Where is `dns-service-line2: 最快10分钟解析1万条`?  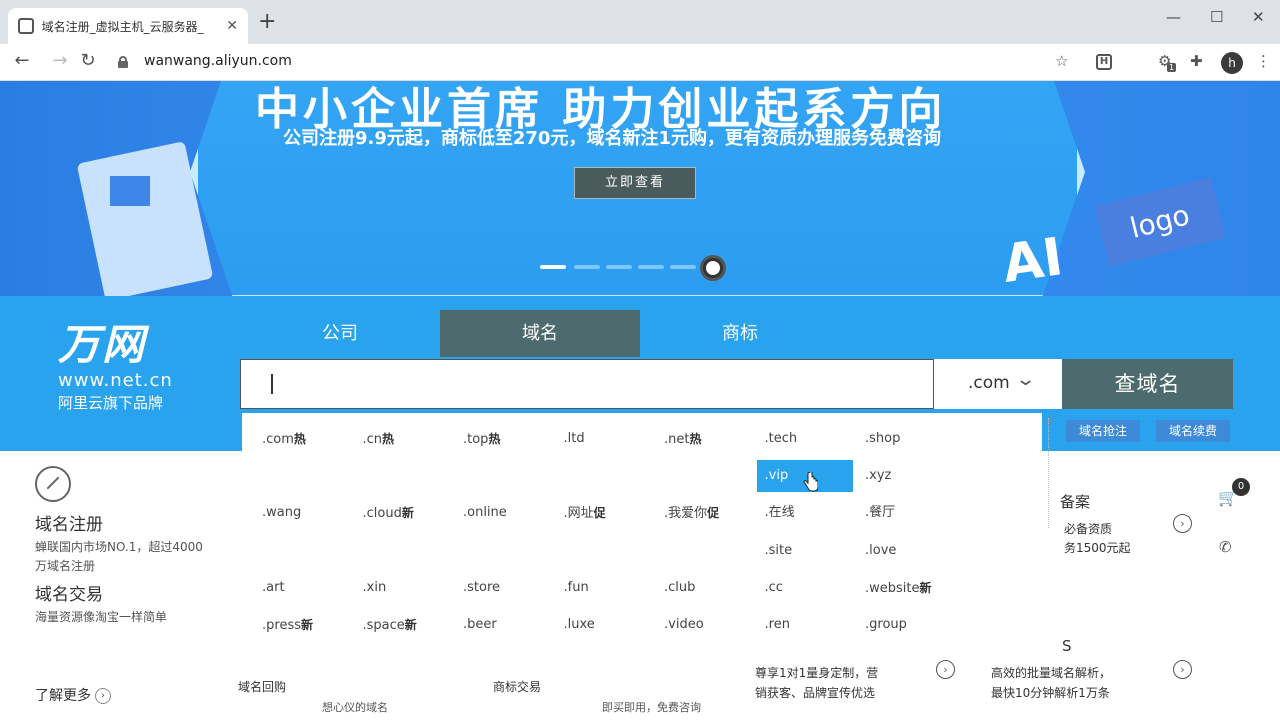
dns-service-line2: 最快10分钟解析1万条 is located at coordinates (1050, 693).